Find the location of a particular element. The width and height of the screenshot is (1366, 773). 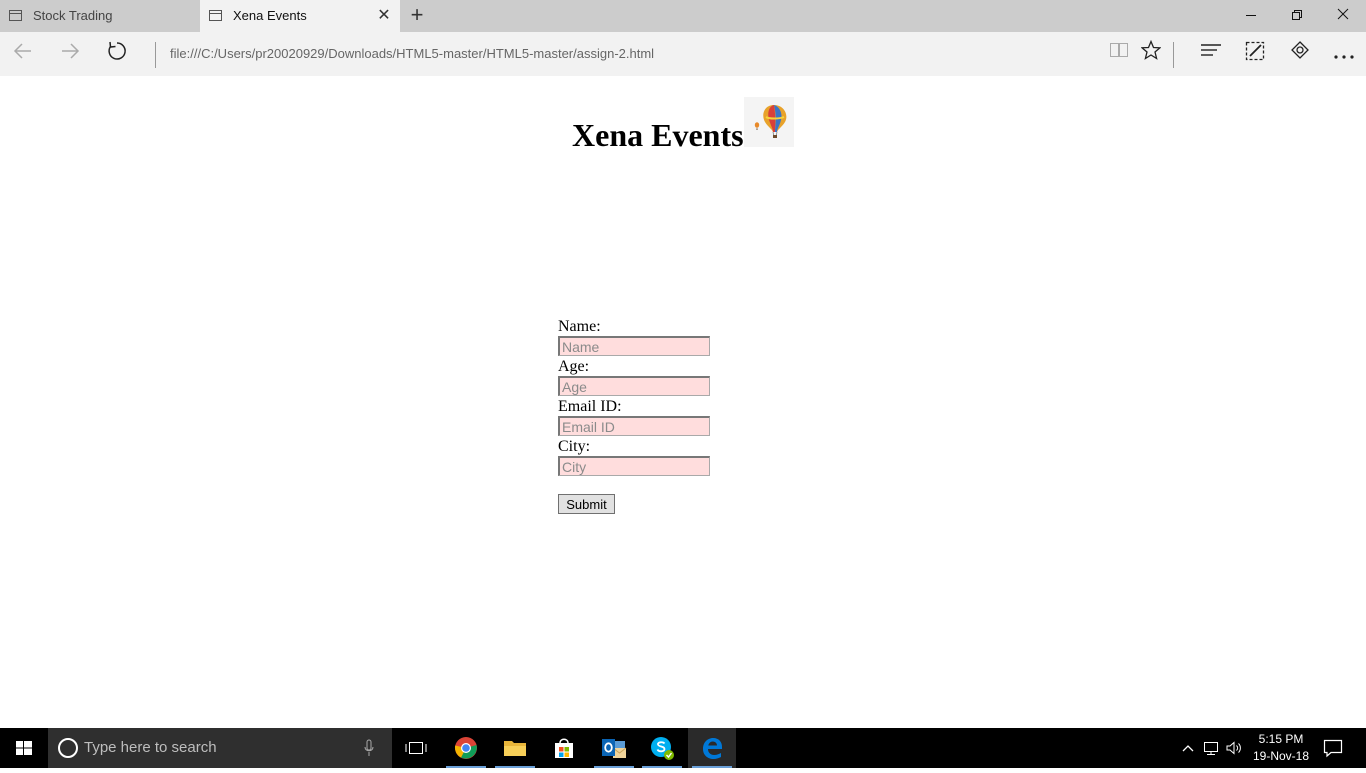

city-label: City: is located at coordinates (574, 446).